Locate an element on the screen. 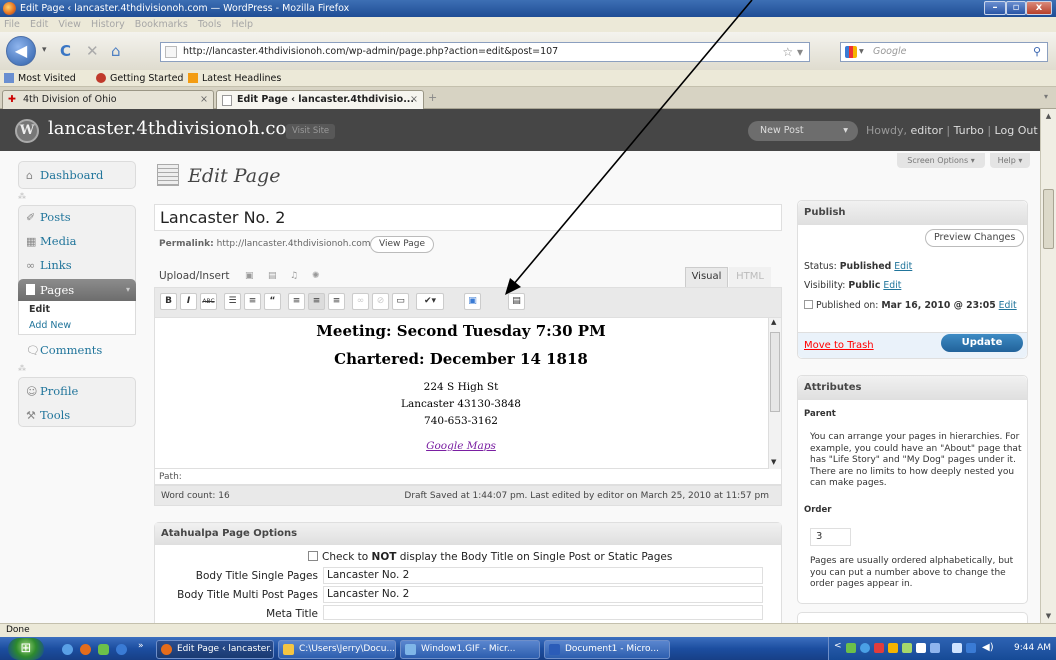  logout-link: Log Out is located at coordinates (1016, 130).